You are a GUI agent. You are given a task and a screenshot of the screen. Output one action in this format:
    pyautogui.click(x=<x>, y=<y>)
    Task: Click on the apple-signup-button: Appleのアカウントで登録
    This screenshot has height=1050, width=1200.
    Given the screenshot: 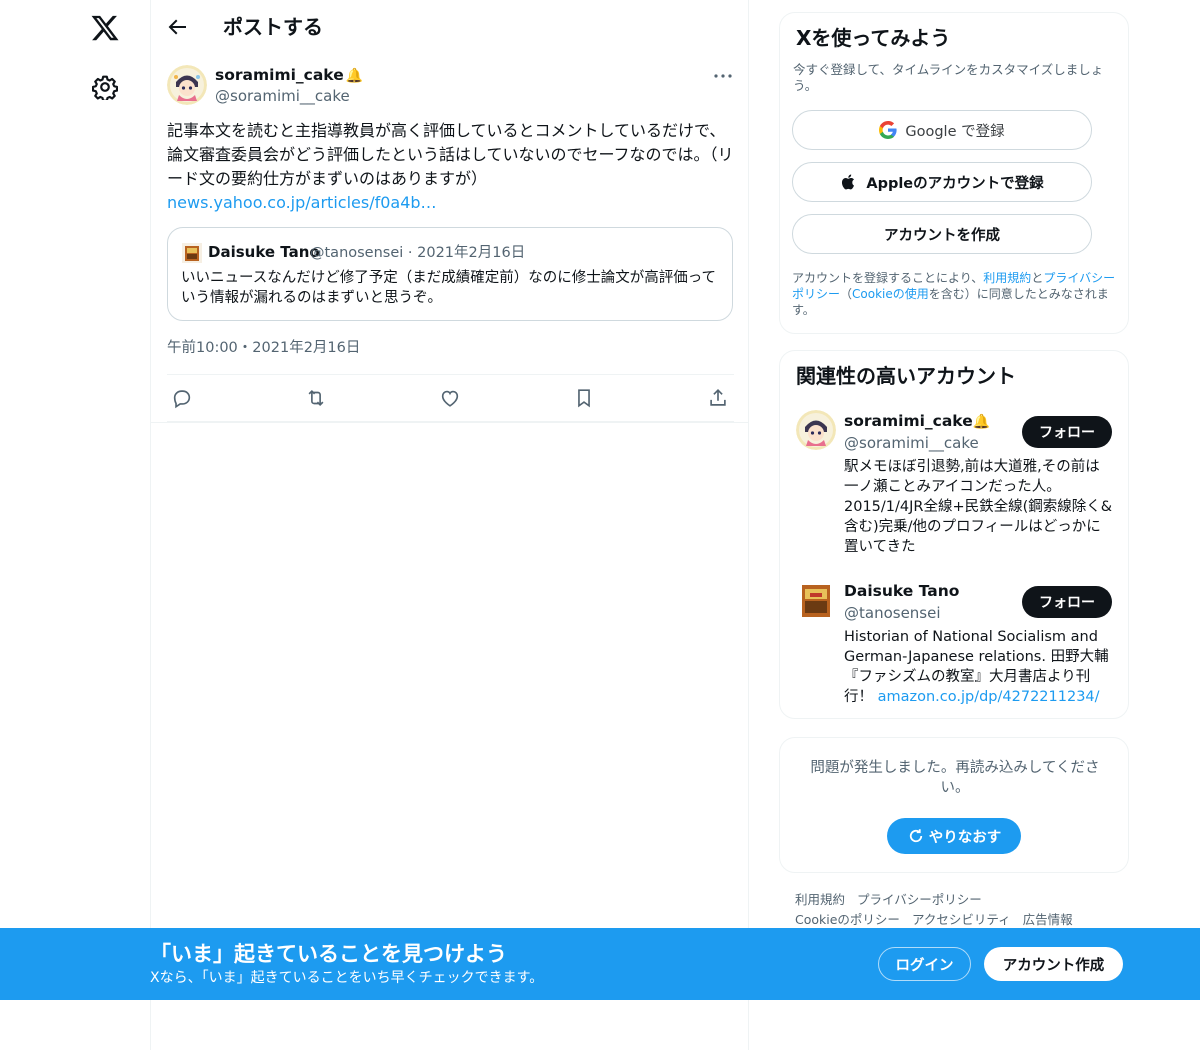 What is the action you would take?
    pyautogui.click(x=942, y=182)
    